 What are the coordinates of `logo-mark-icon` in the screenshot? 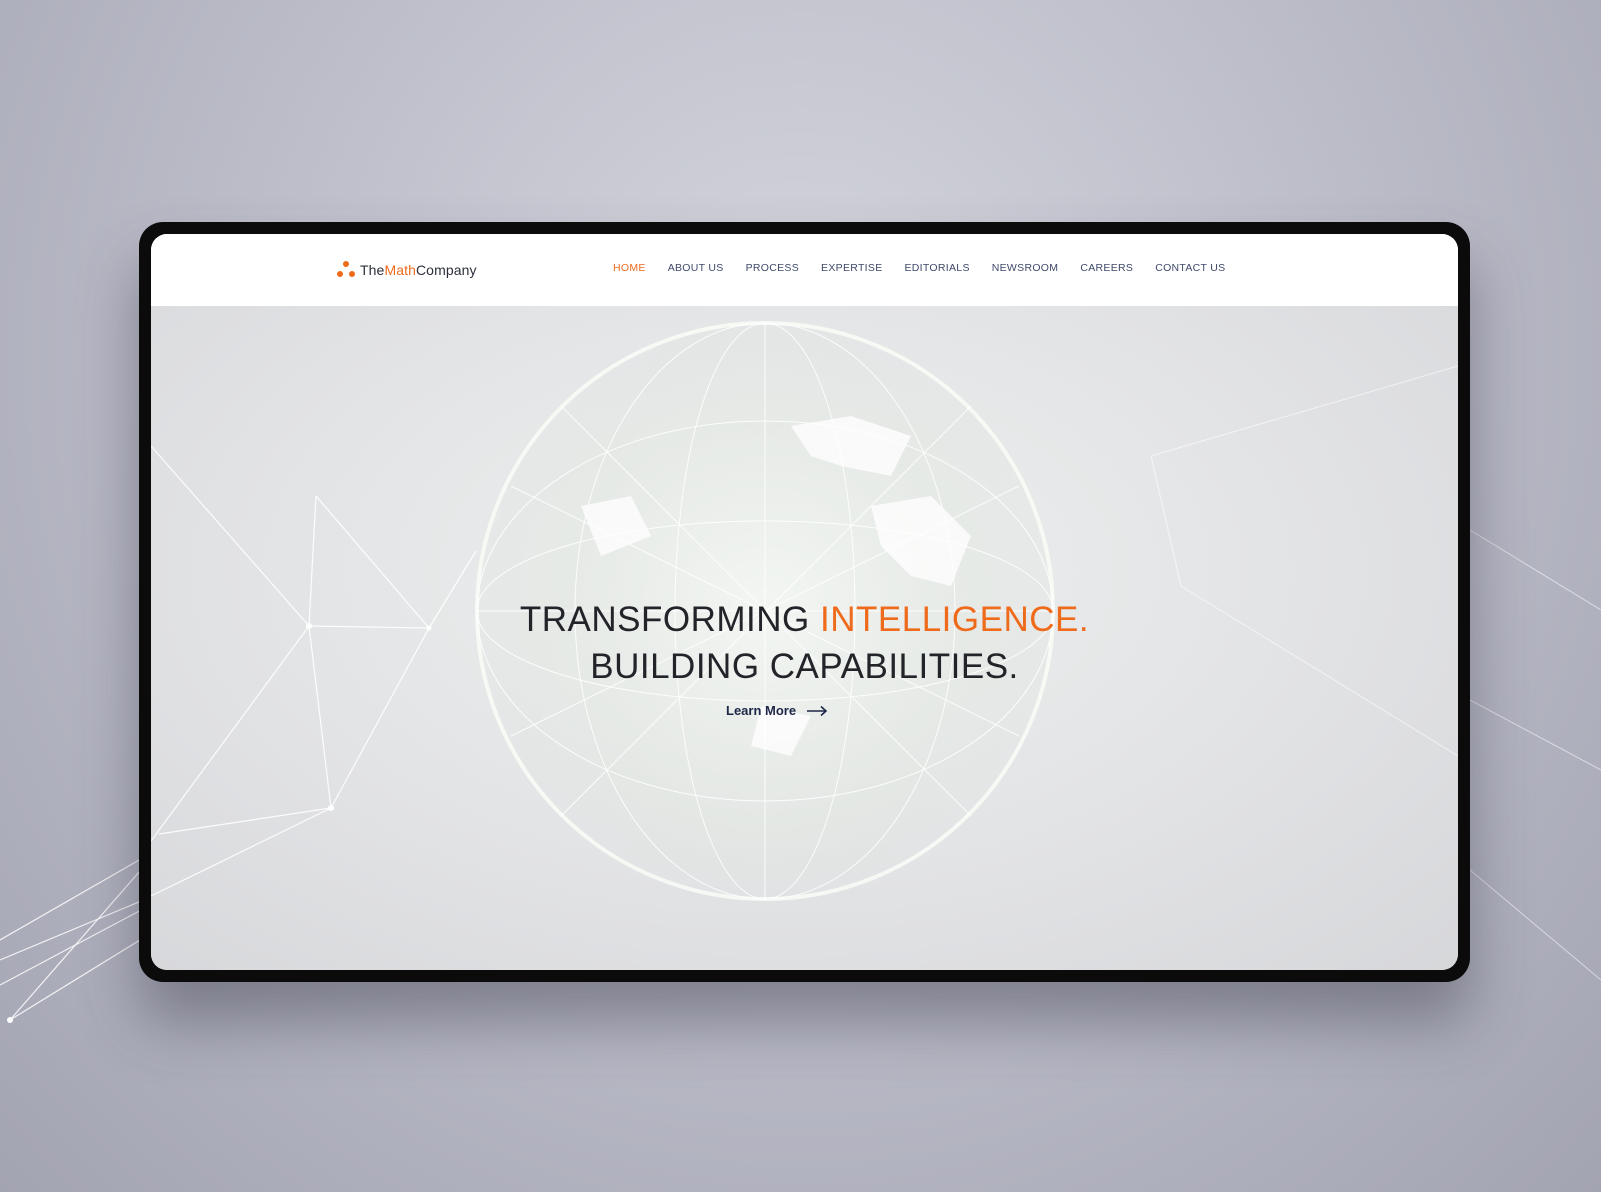 It's located at (346, 270).